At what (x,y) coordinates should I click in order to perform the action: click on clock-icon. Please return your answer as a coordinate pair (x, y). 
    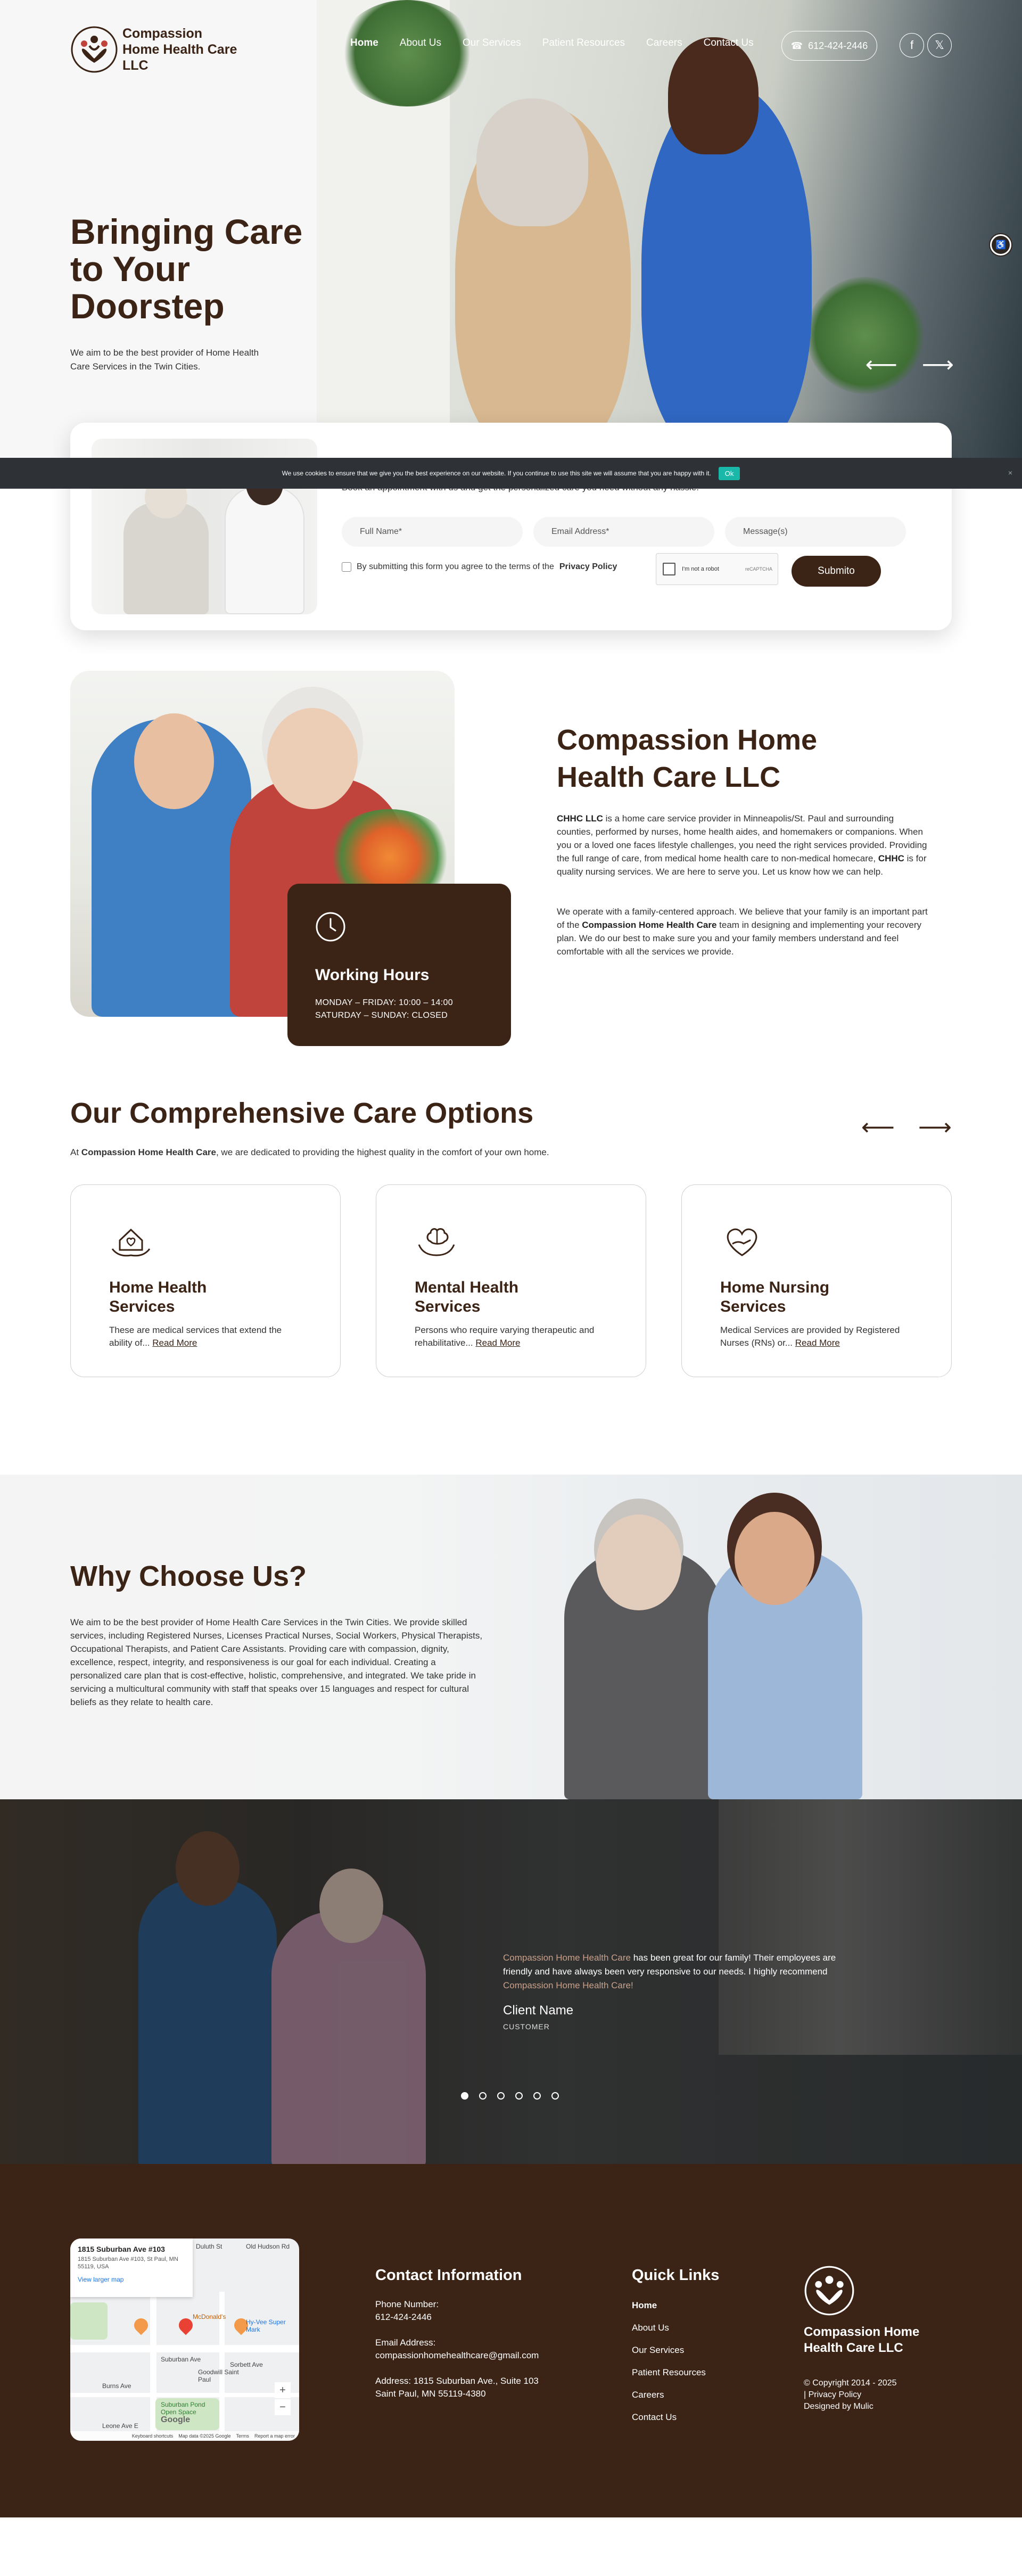
    Looking at the image, I should click on (330, 927).